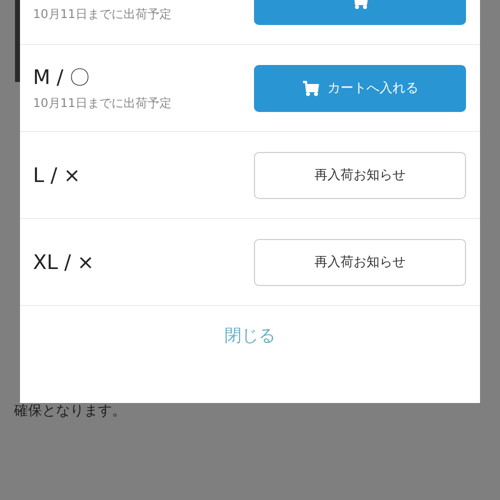 This screenshot has height=500, width=500. Describe the element at coordinates (311, 88) in the screenshot. I see `cart-icon` at that location.